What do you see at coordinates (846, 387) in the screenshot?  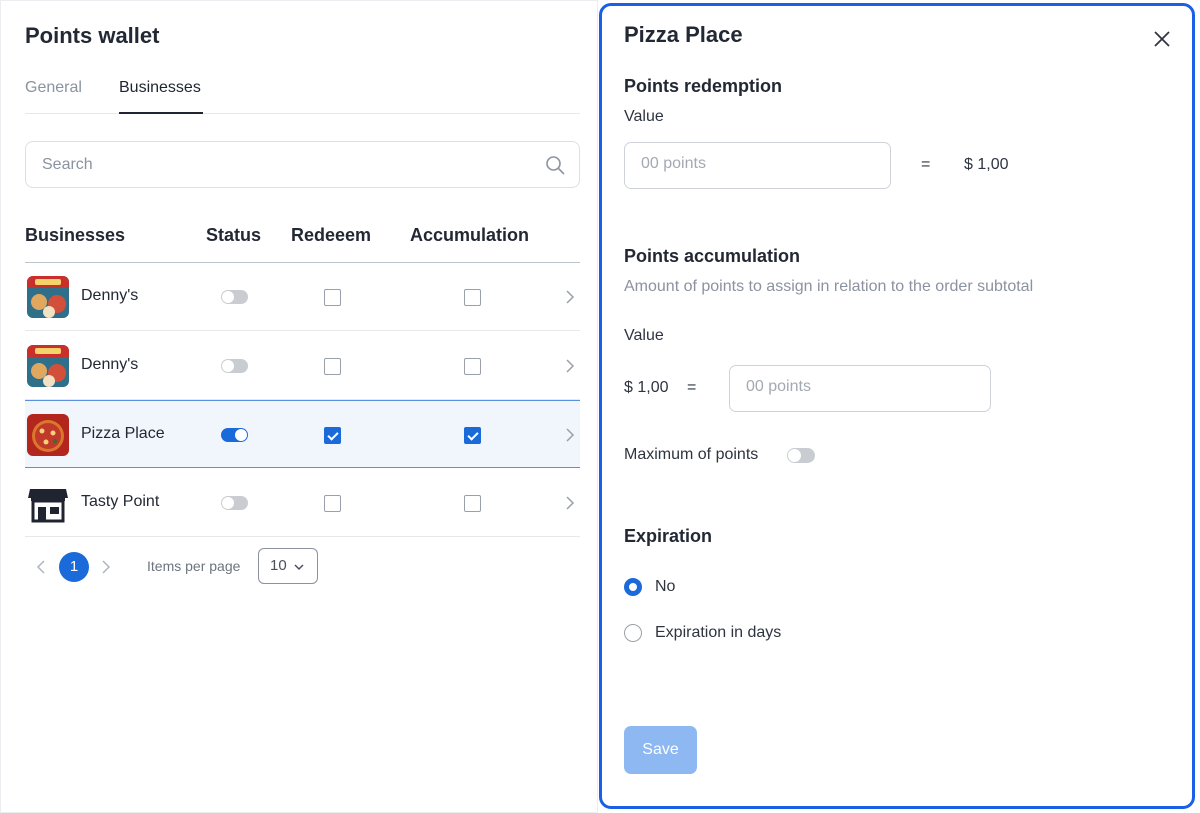 I see `accumulation-points-input` at bounding box center [846, 387].